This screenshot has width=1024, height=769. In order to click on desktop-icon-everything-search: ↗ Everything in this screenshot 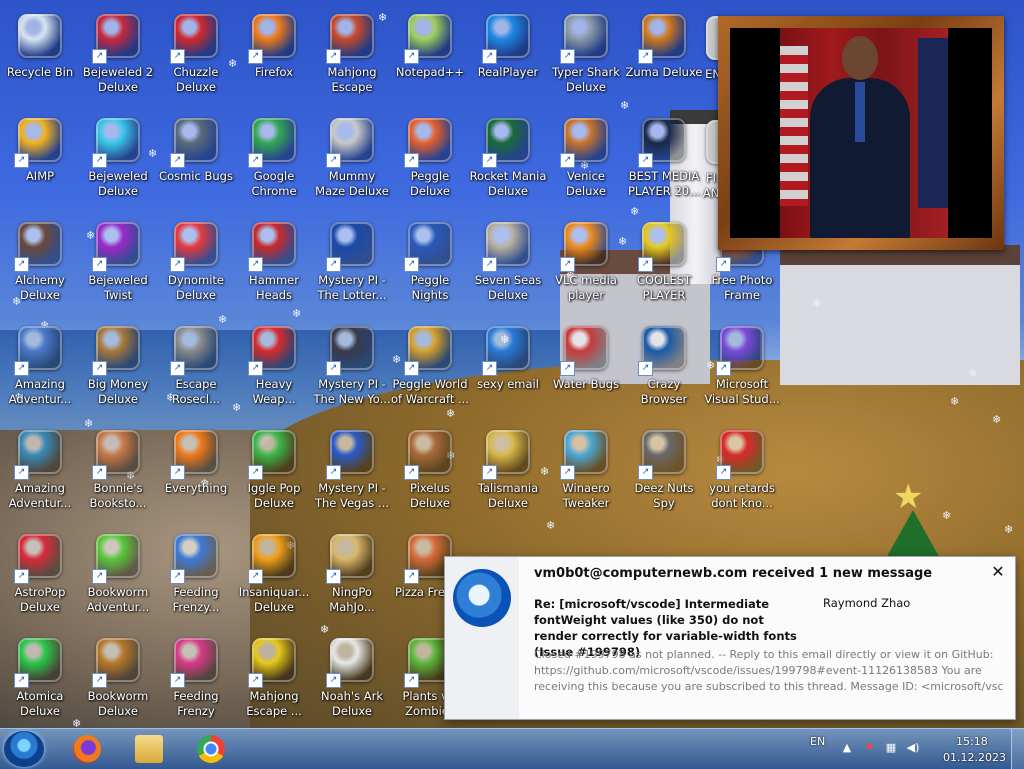, I will do `click(196, 472)`.